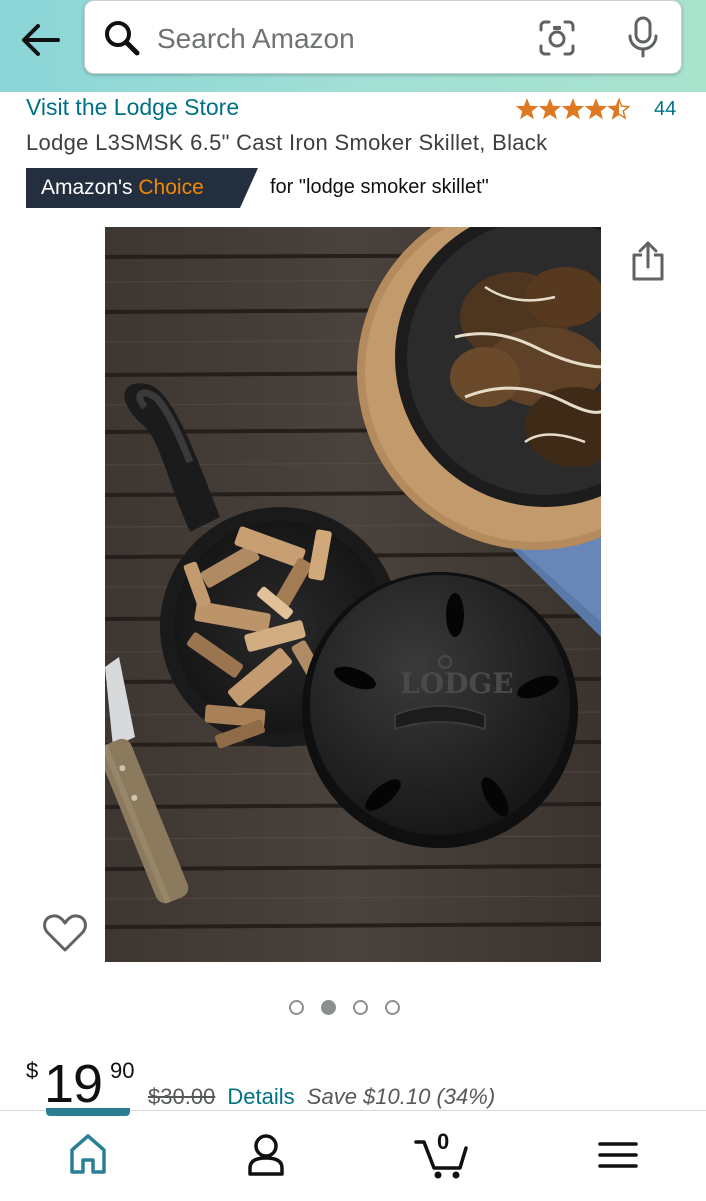  I want to click on search-icon, so click(122, 38).